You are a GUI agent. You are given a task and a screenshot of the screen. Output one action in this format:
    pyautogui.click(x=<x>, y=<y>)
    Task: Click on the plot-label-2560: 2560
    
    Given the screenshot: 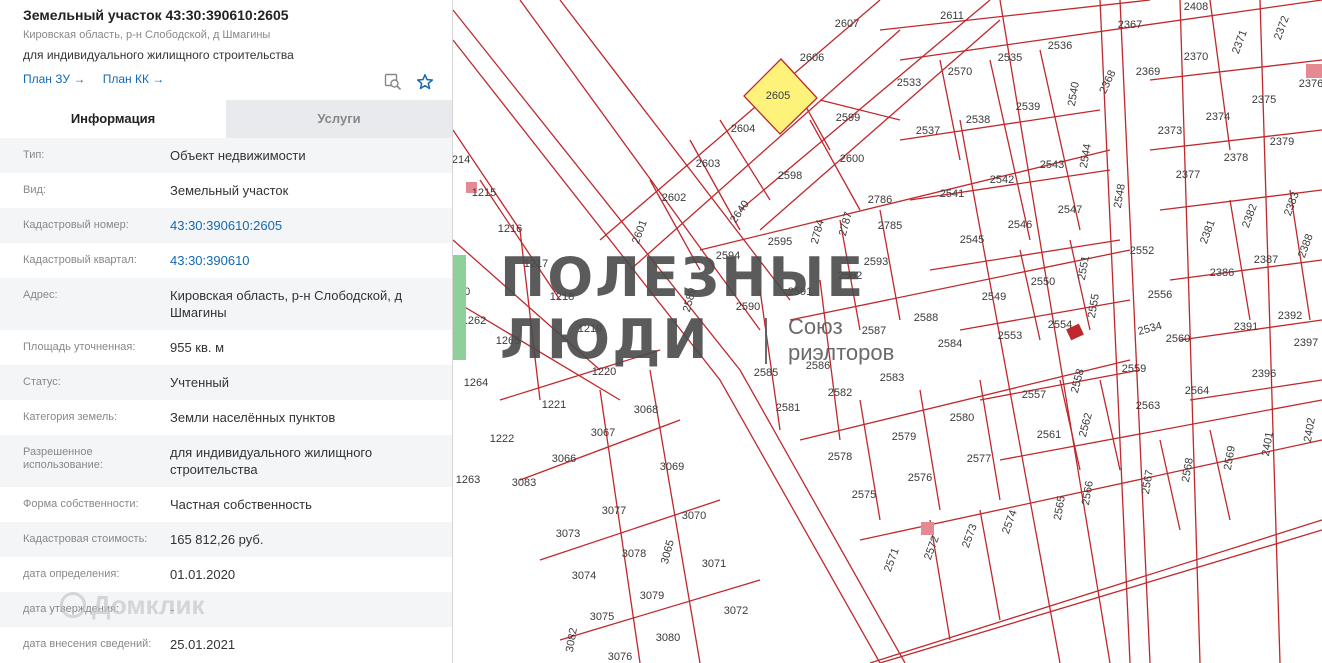 What is the action you would take?
    pyautogui.click(x=1178, y=339)
    